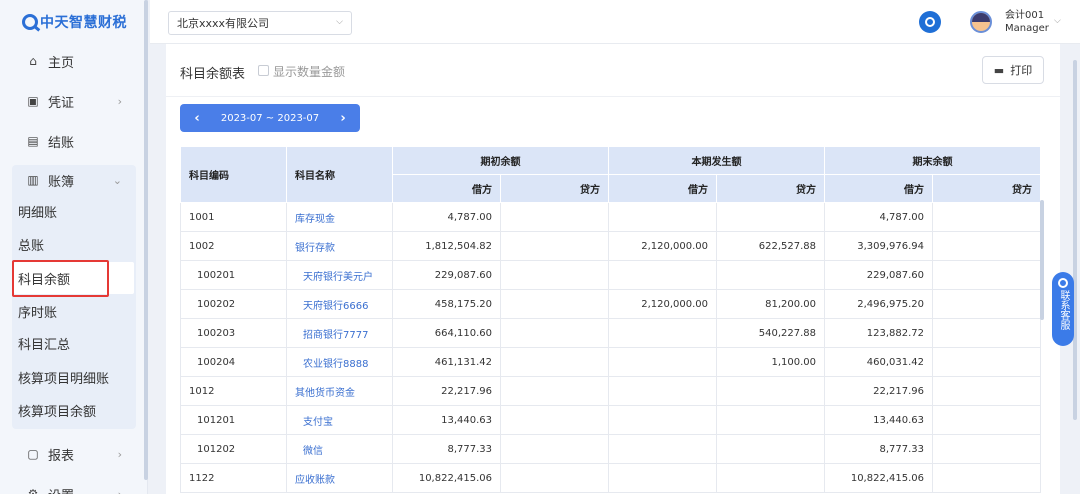 This screenshot has height=494, width=1080. I want to click on print-button: ▬ 打印, so click(1013, 70).